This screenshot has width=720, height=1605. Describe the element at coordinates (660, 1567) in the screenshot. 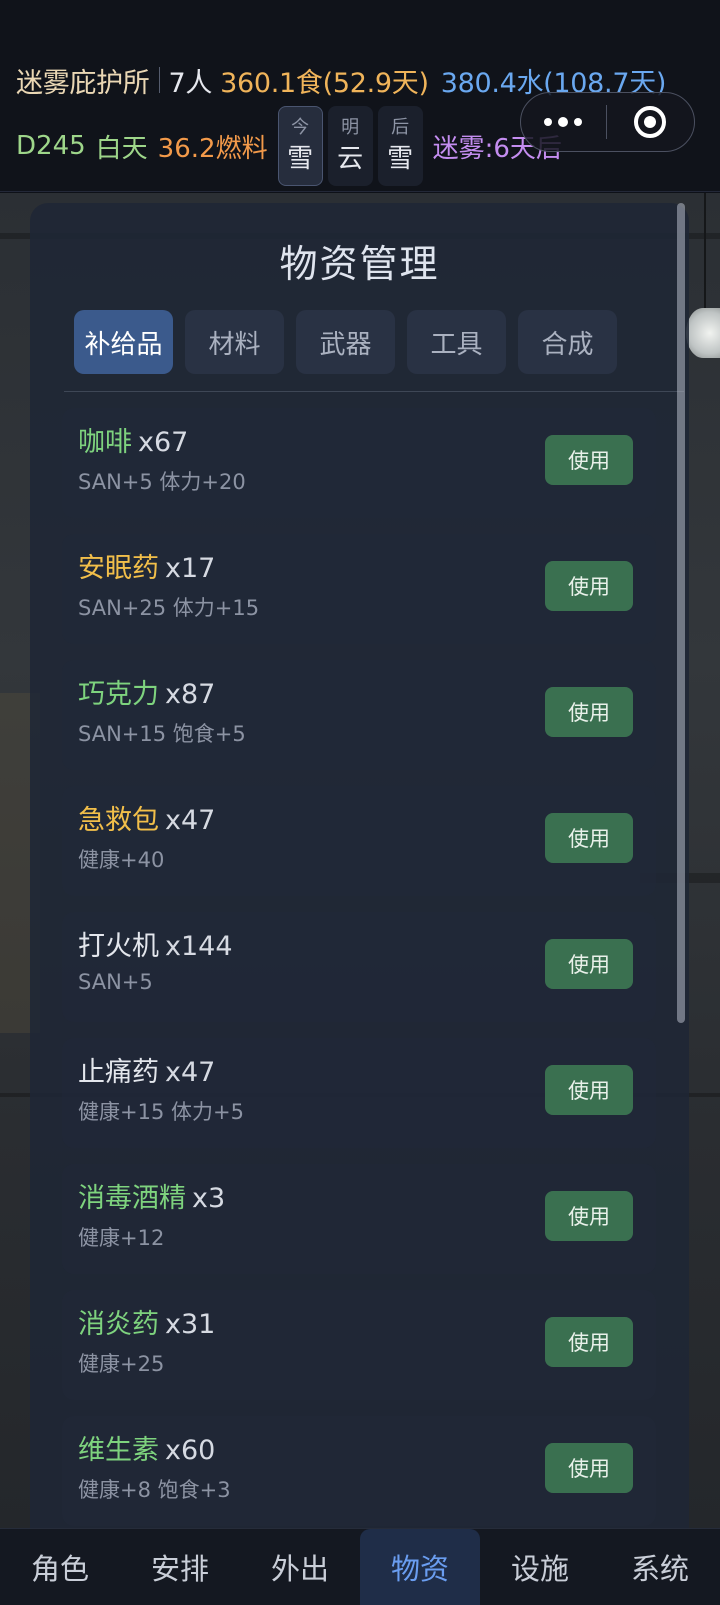

I see `nav-system: 系统` at that location.